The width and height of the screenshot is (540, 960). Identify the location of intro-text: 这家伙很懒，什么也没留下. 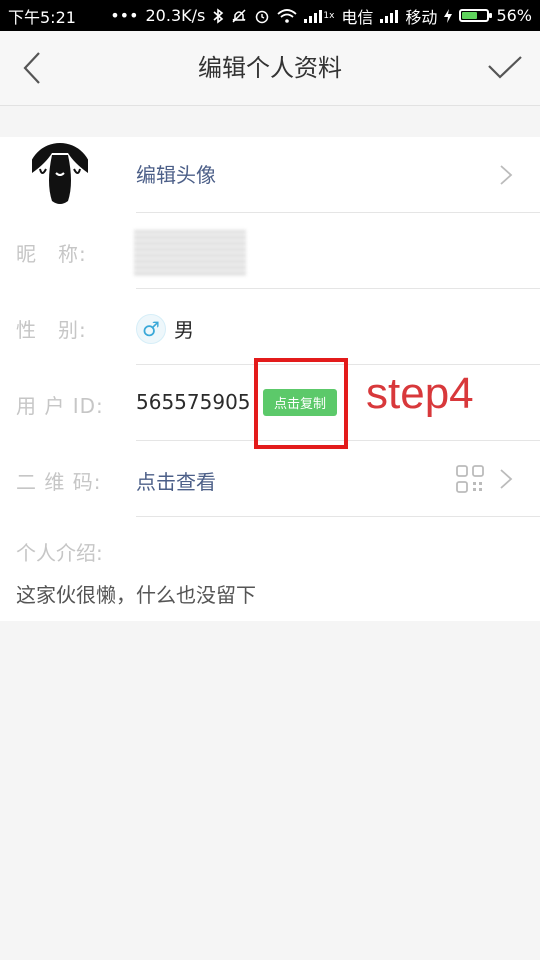
(136, 593).